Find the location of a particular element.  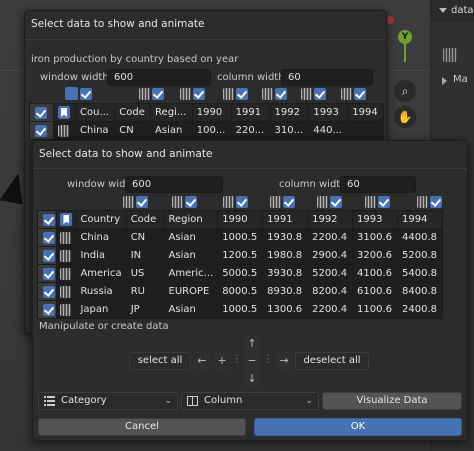

table-cell: US is located at coordinates (145, 273).